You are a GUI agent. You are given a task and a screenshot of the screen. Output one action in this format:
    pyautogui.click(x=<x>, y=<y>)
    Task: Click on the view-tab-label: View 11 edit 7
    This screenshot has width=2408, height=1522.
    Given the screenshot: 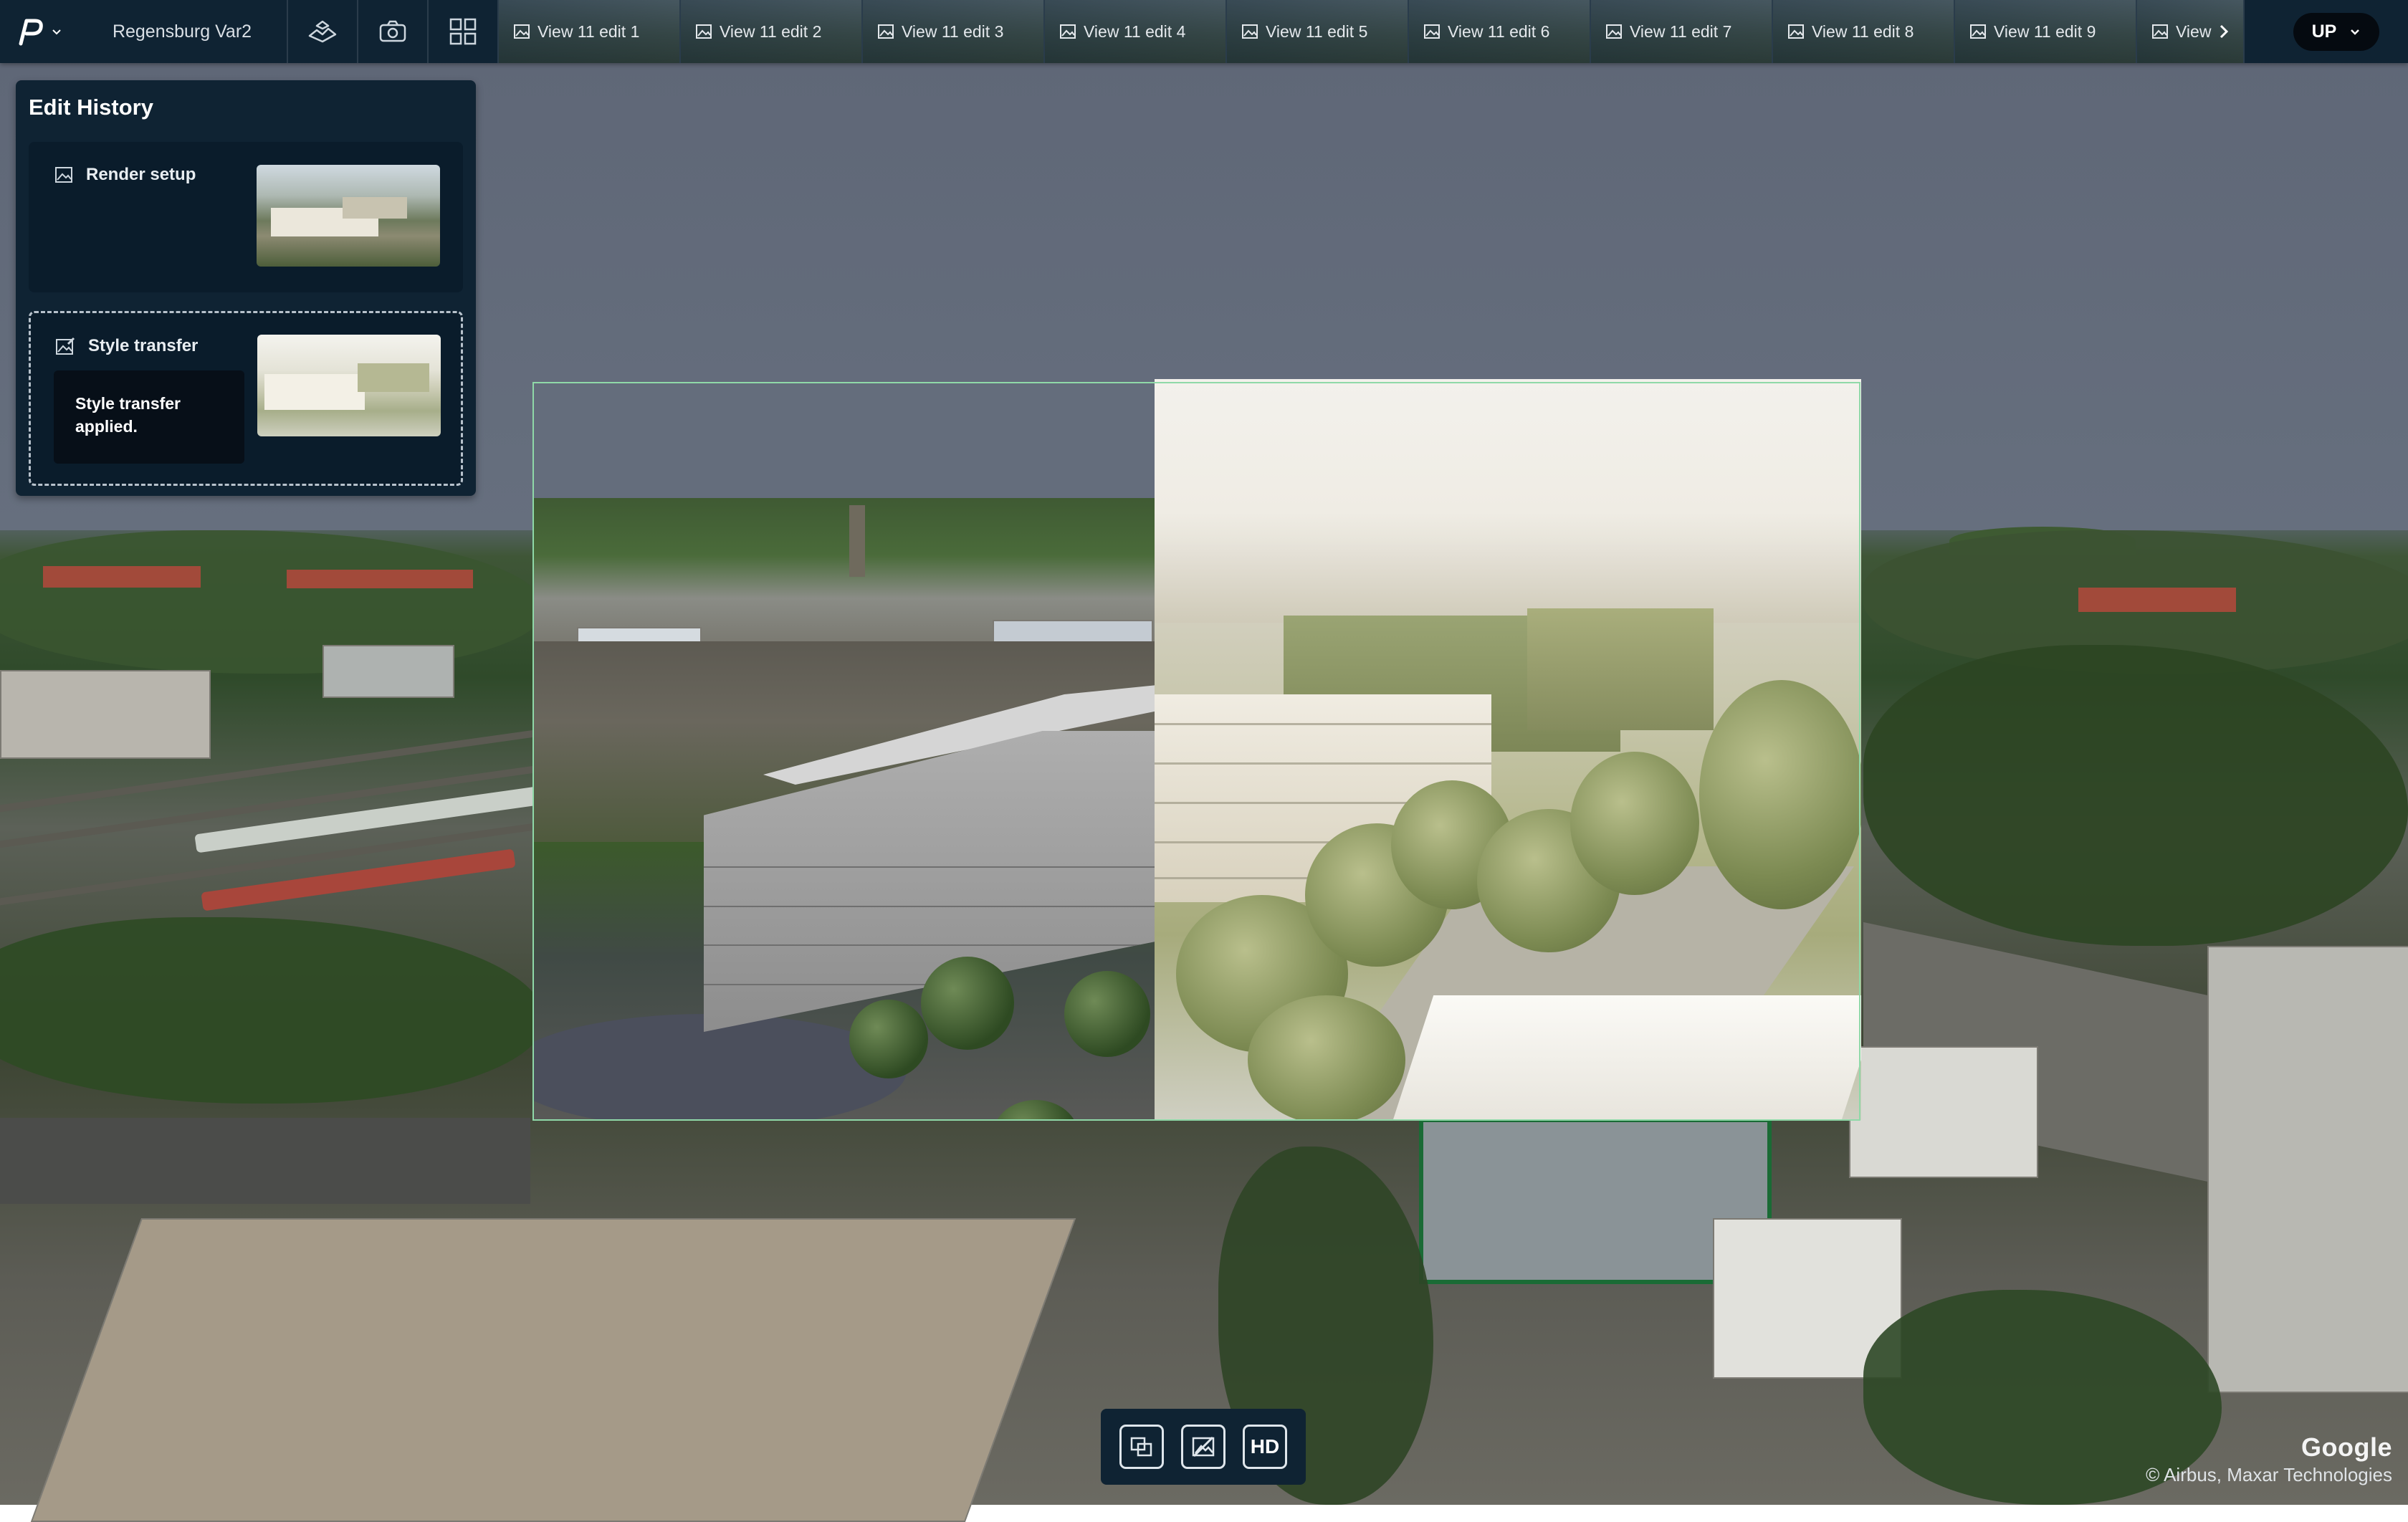 What is the action you would take?
    pyautogui.click(x=1681, y=31)
    